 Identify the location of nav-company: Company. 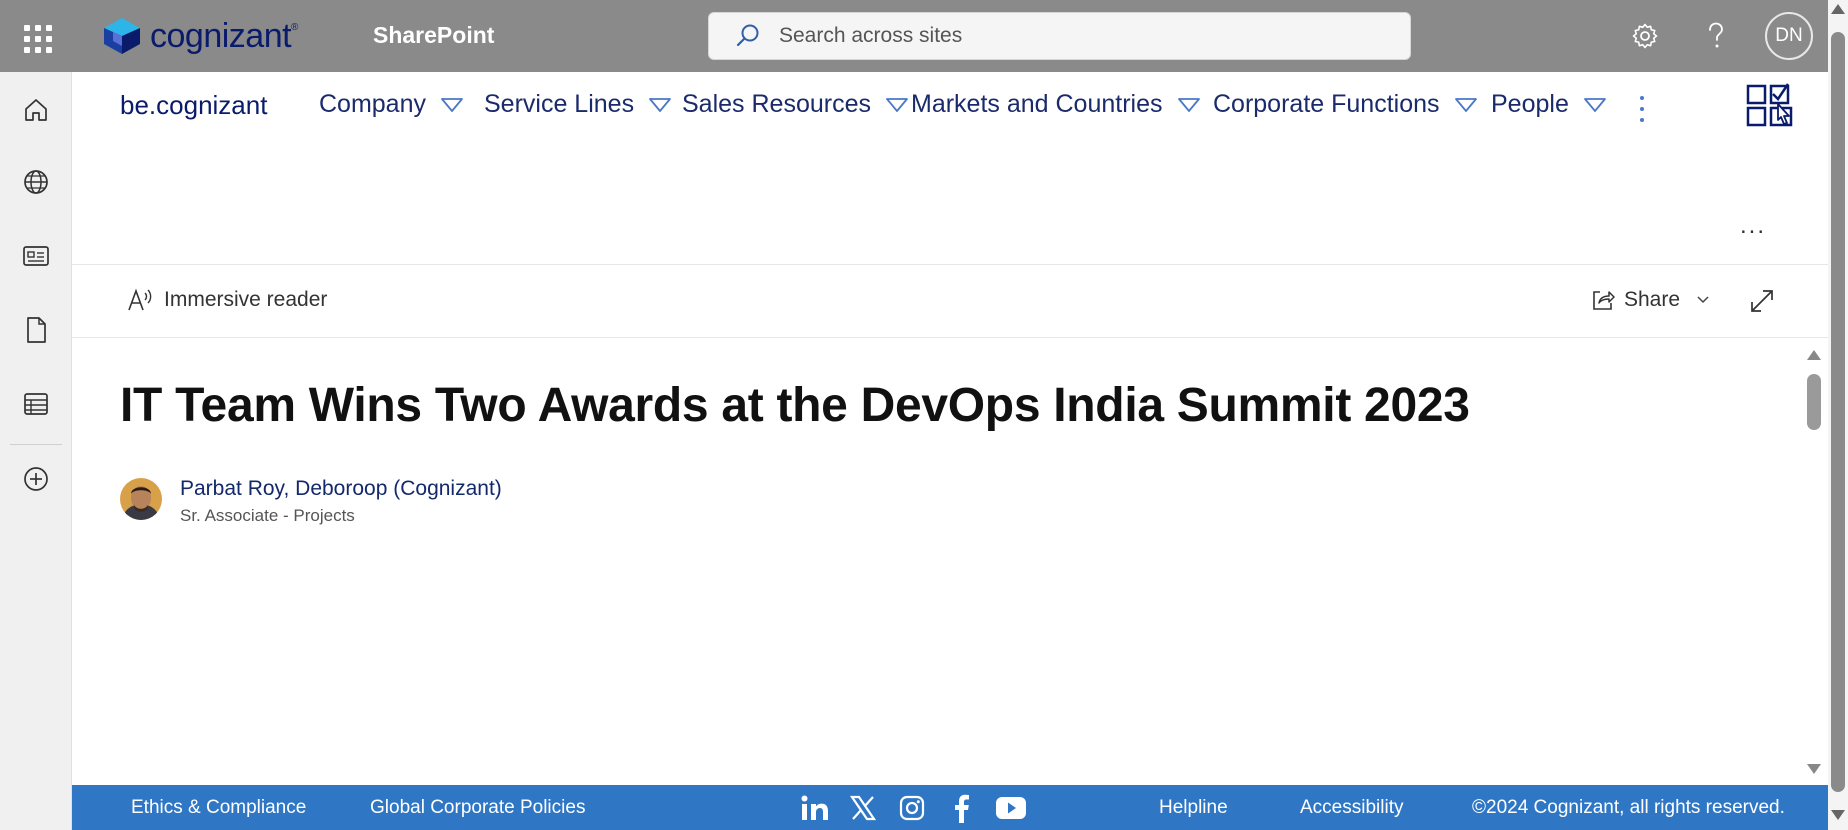
(391, 104).